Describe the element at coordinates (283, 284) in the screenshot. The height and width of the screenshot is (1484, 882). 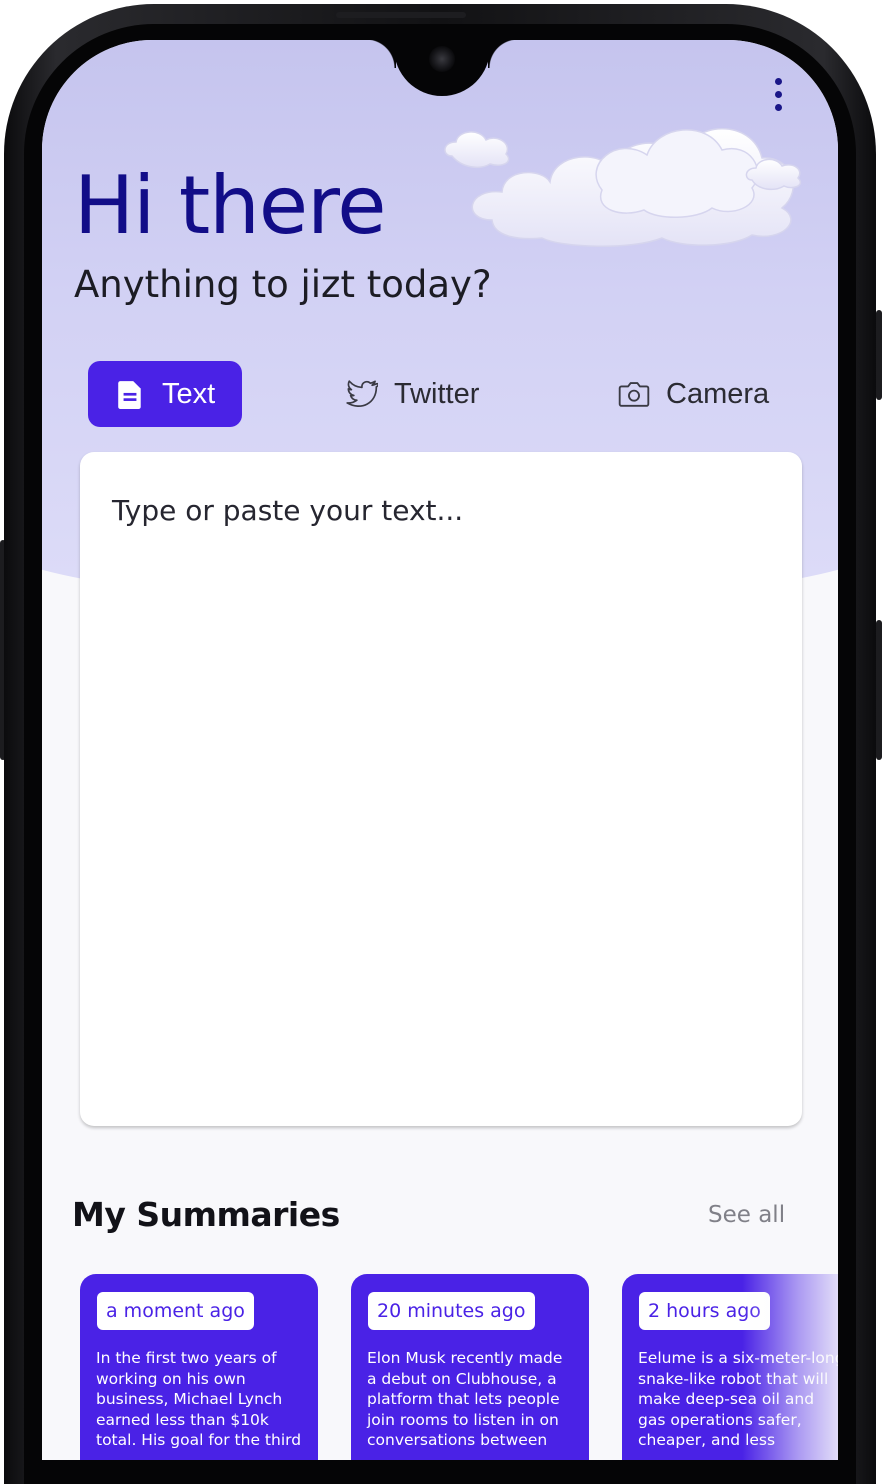
I see `greeting-subtitle: Anything to jizt today?` at that location.